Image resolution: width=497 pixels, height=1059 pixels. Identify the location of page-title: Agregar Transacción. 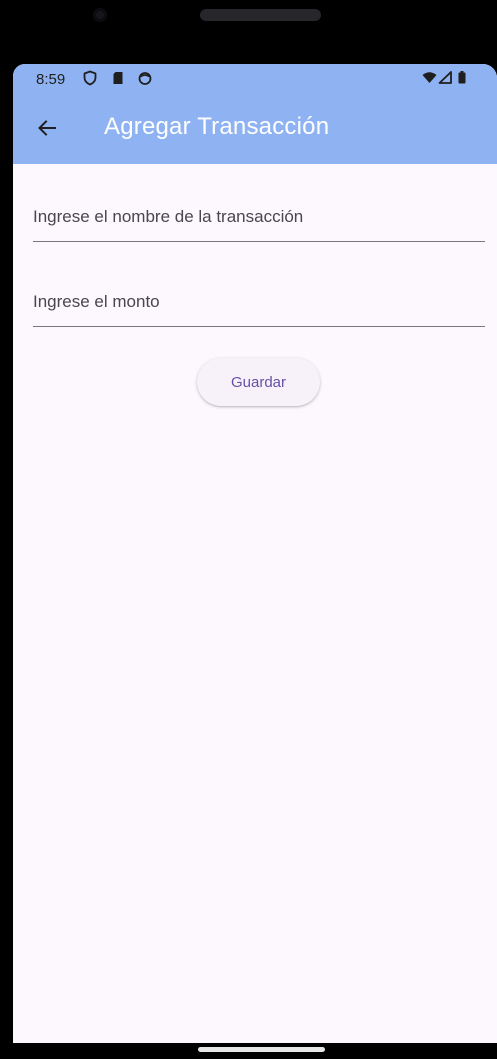
(217, 126).